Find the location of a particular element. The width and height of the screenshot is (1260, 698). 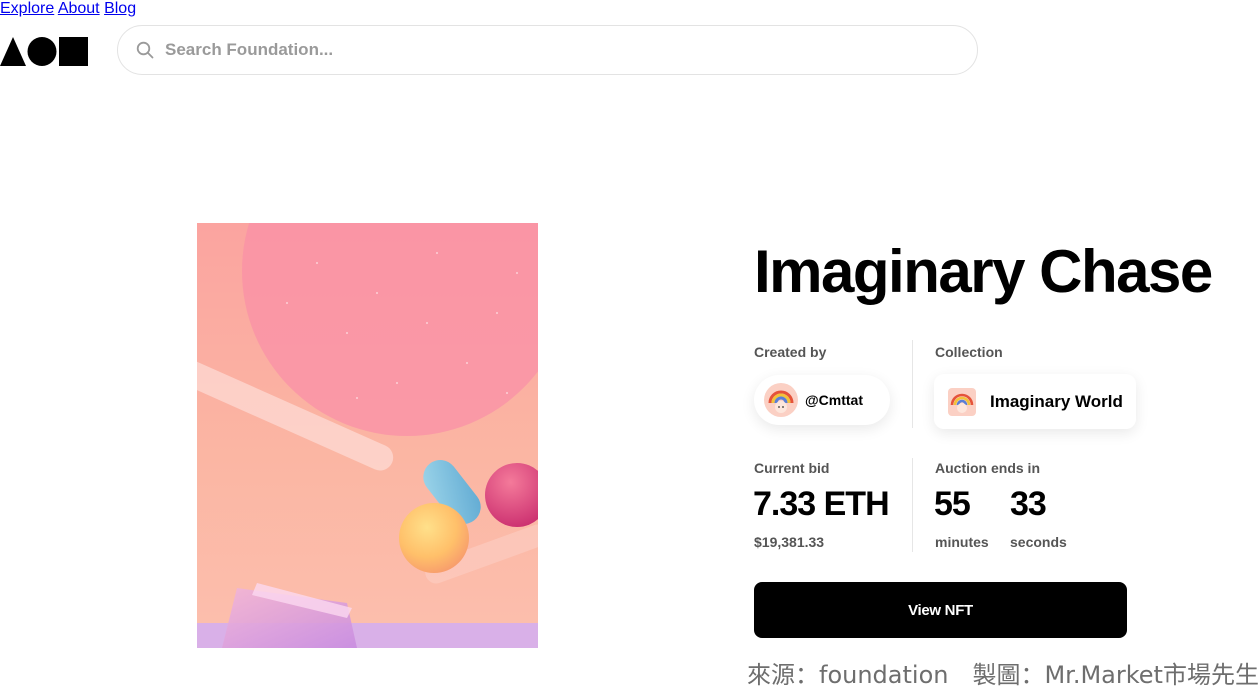

current-bid-usd: $19,381.33 is located at coordinates (789, 542).